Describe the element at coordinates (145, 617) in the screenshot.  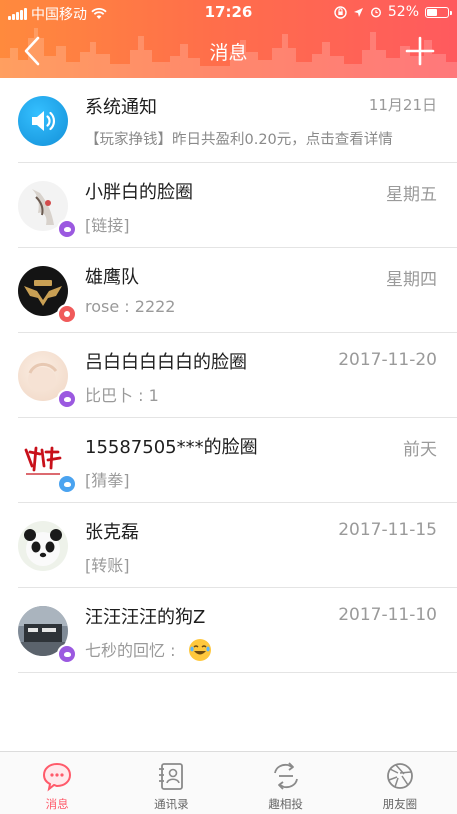
I see `message-title: 汪汪汪汪的狗Z` at that location.